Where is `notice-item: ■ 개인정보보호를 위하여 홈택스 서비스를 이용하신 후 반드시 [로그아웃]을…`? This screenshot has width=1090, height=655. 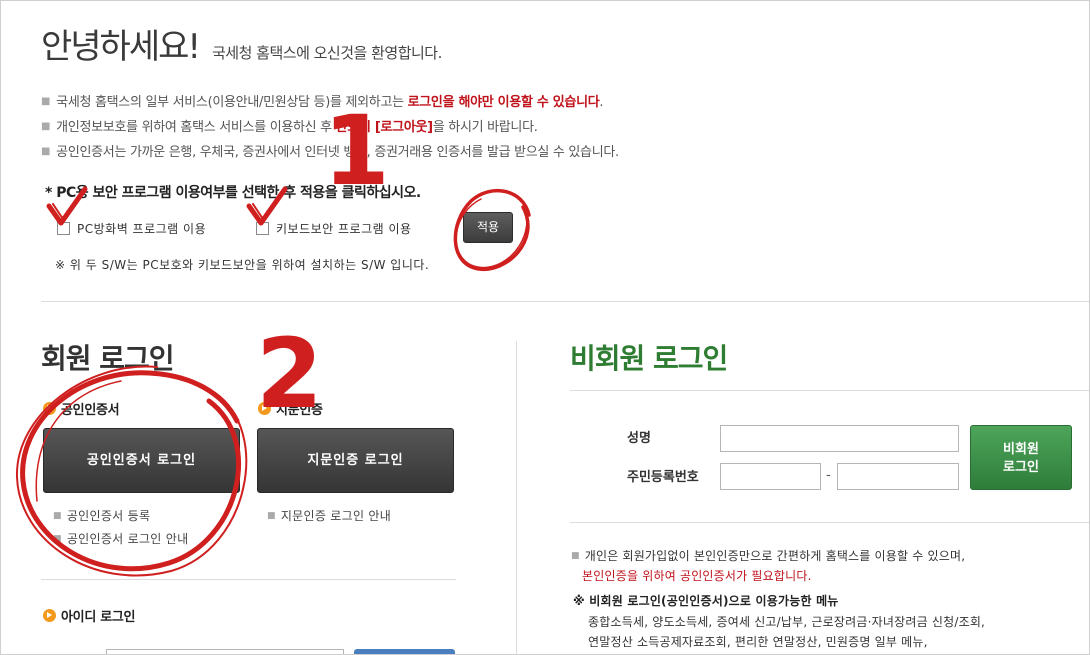 notice-item: ■ 개인정보보호를 위하여 홈택스 서비스를 이용하신 후 반드시 [로그아웃]을… is located at coordinates (289, 127).